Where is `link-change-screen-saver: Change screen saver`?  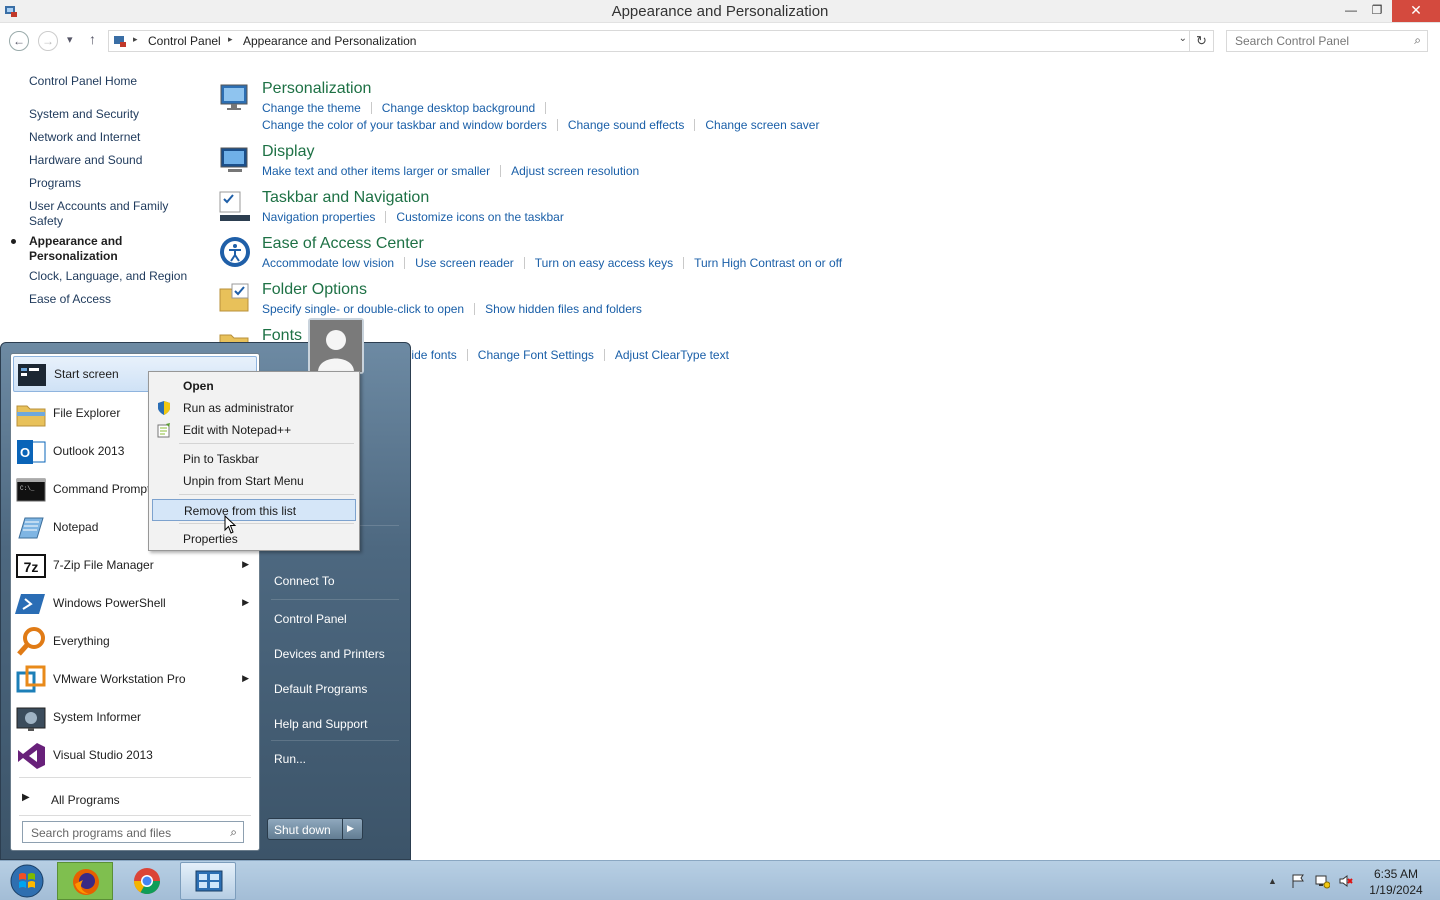
link-change-screen-saver: Change screen saver is located at coordinates (762, 125).